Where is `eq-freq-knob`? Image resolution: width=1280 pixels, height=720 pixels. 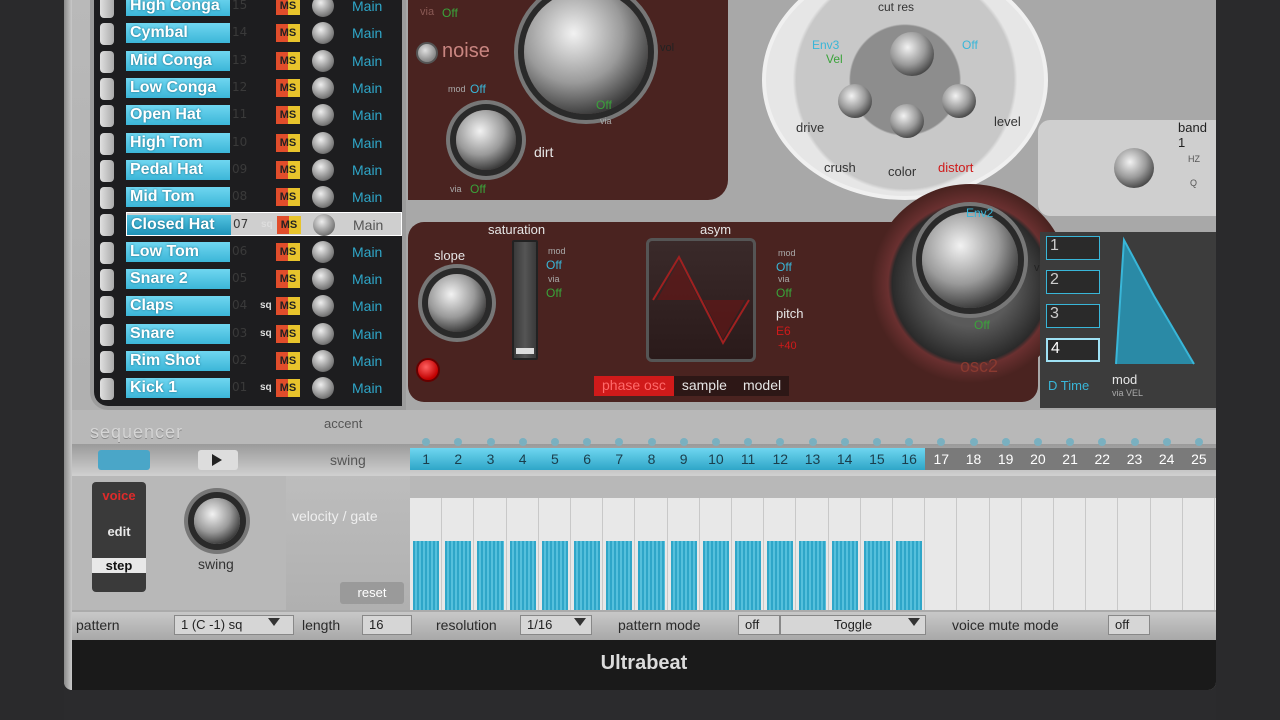
eq-freq-knob is located at coordinates (1134, 168).